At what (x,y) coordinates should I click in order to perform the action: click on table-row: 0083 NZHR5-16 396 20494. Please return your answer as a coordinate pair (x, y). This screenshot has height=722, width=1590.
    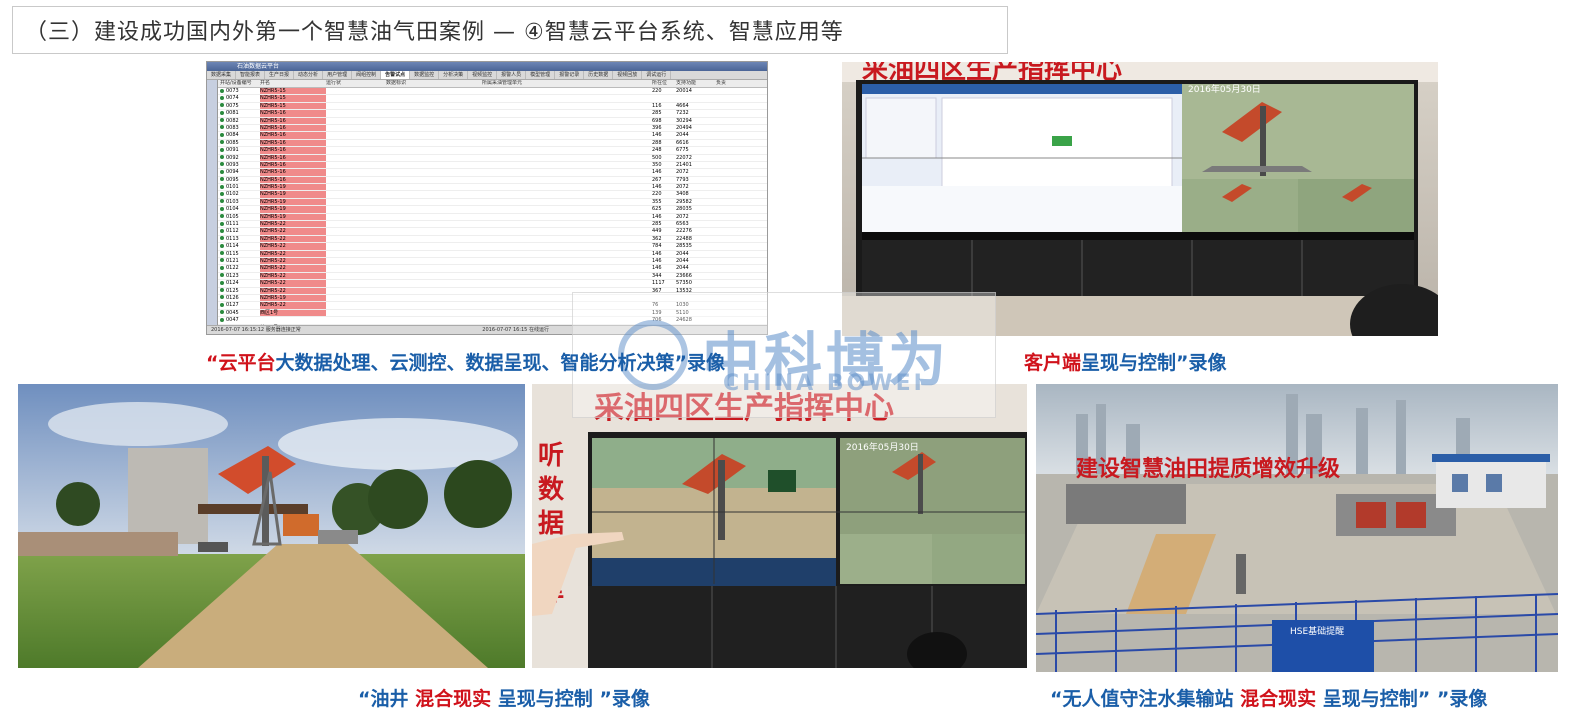
    Looking at the image, I should click on (492, 128).